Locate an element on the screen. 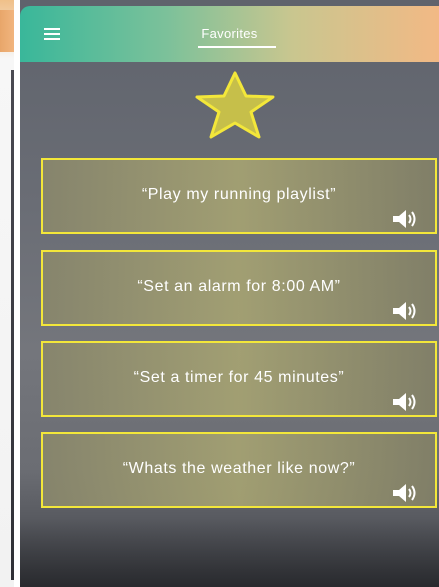  previous-screen-border is located at coordinates (12, 325).